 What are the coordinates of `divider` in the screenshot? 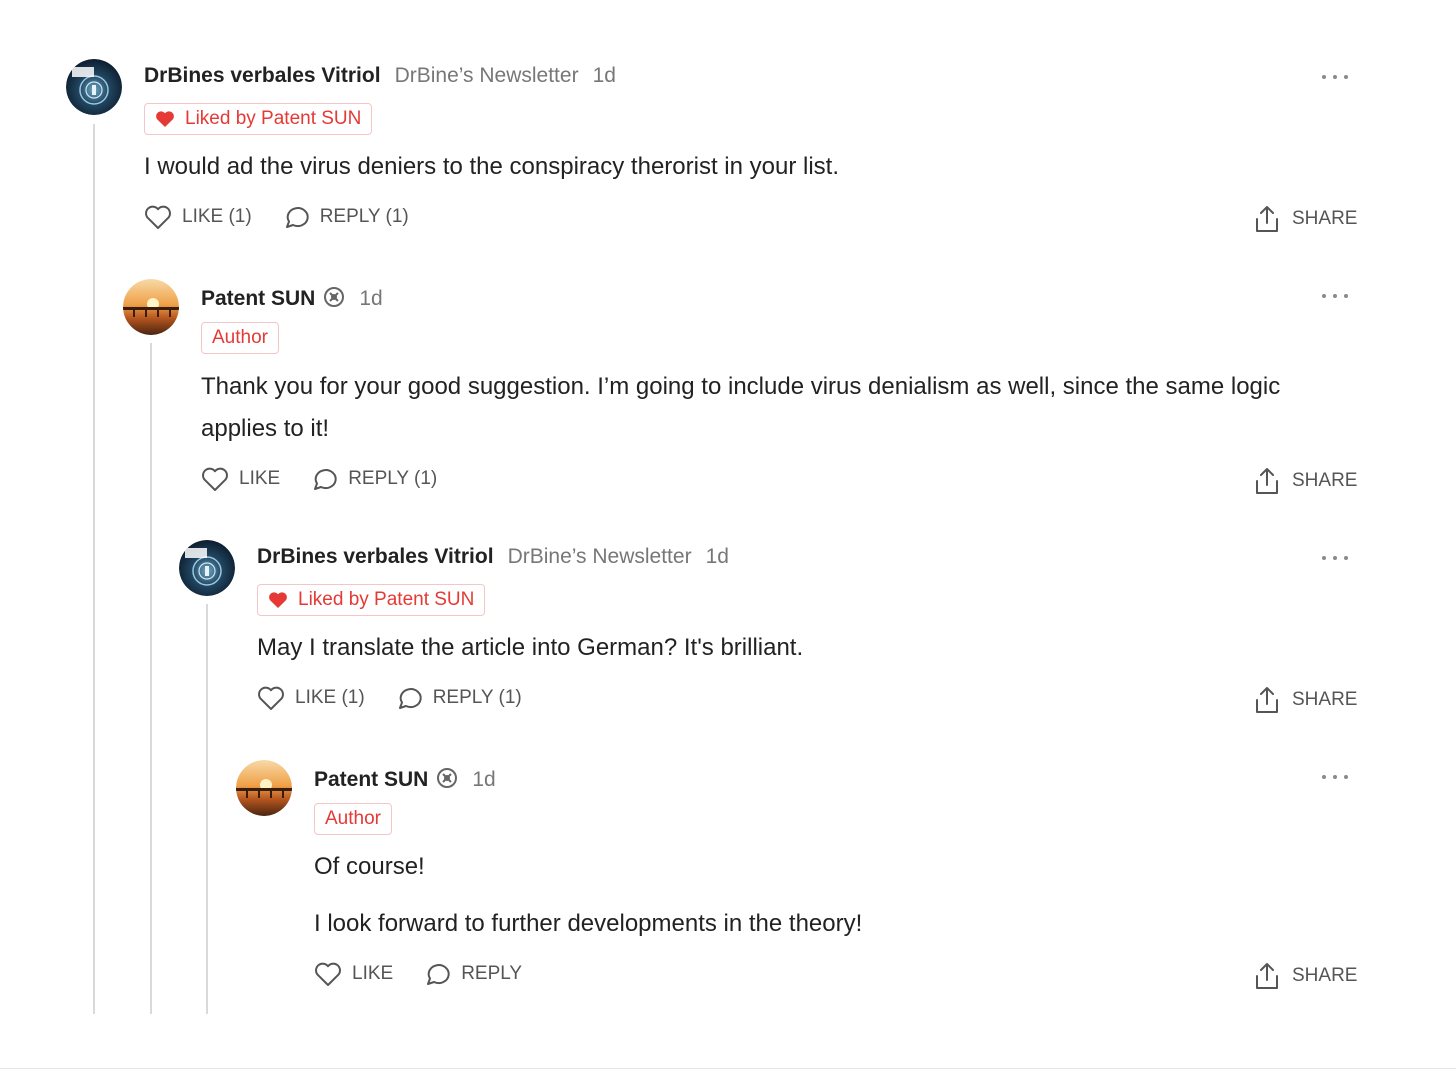 It's located at (728, 1068).